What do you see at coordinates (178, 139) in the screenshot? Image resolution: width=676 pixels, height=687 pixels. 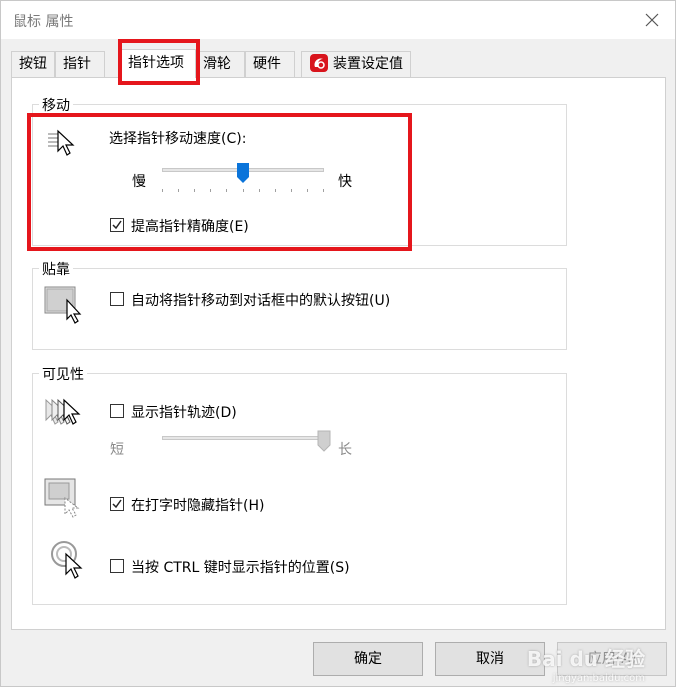 I see `speed-label: 选择指针移动速度(C):` at bounding box center [178, 139].